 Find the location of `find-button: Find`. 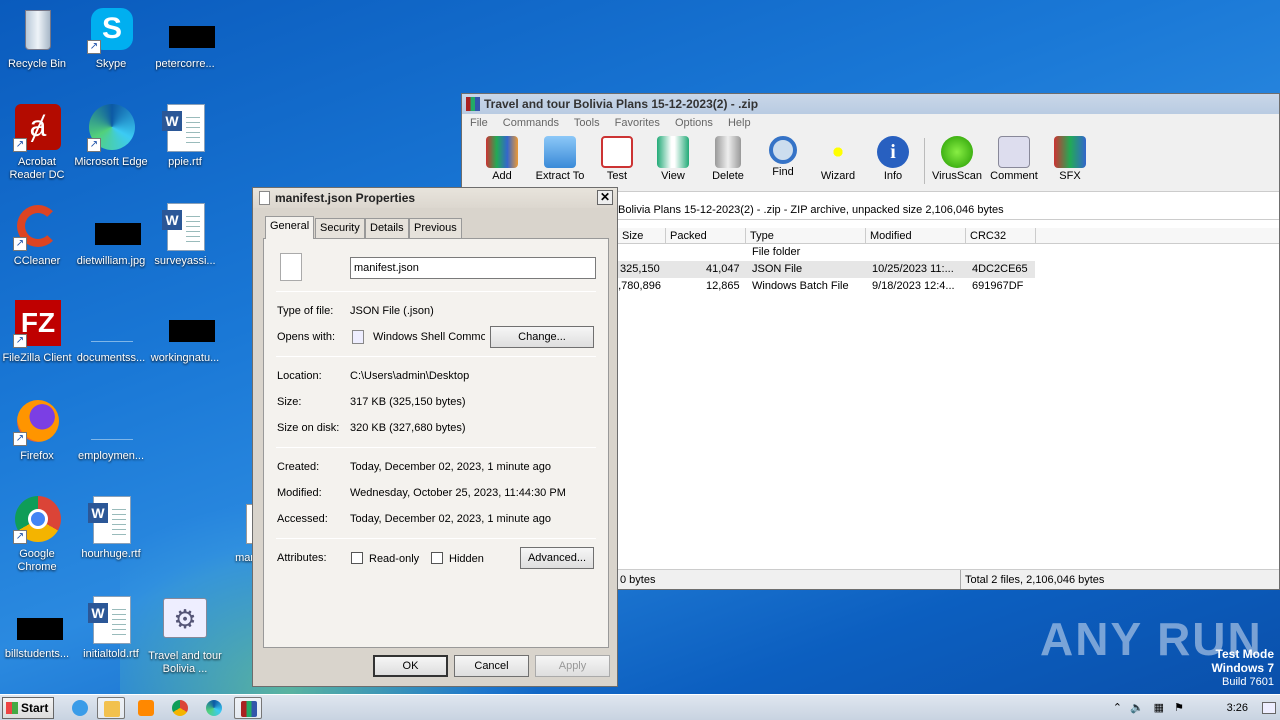

find-button: Find is located at coordinates (783, 157).